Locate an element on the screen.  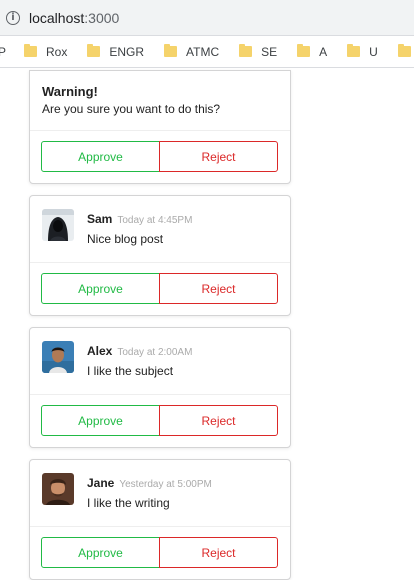
comment-author: Sam is located at coordinates (99, 219).